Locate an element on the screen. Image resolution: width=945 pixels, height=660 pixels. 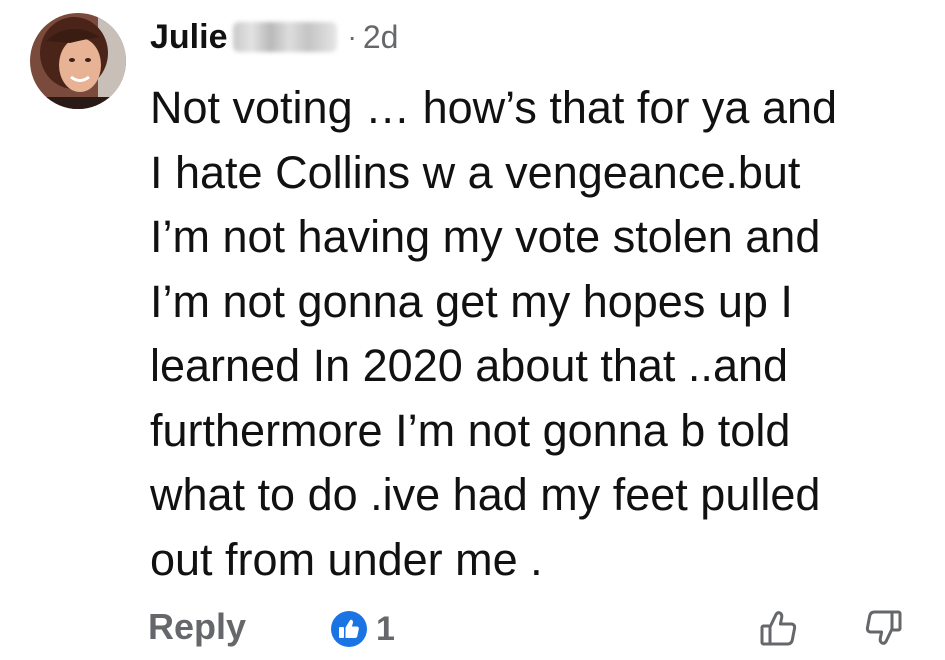
comment-body-line: Not voting … how’s that for ya and is located at coordinates (494, 107).